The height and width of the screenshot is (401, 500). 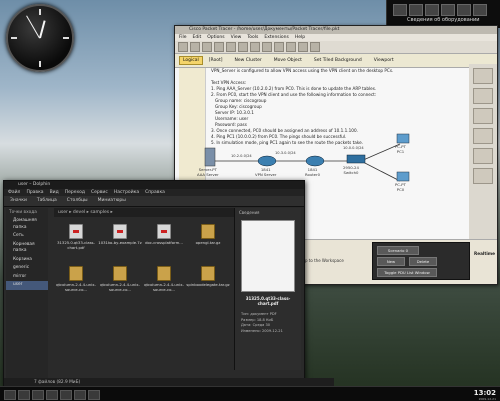 What do you see at coordinates (268, 256) in the screenshot?
I see `file-preview` at bounding box center [268, 256].